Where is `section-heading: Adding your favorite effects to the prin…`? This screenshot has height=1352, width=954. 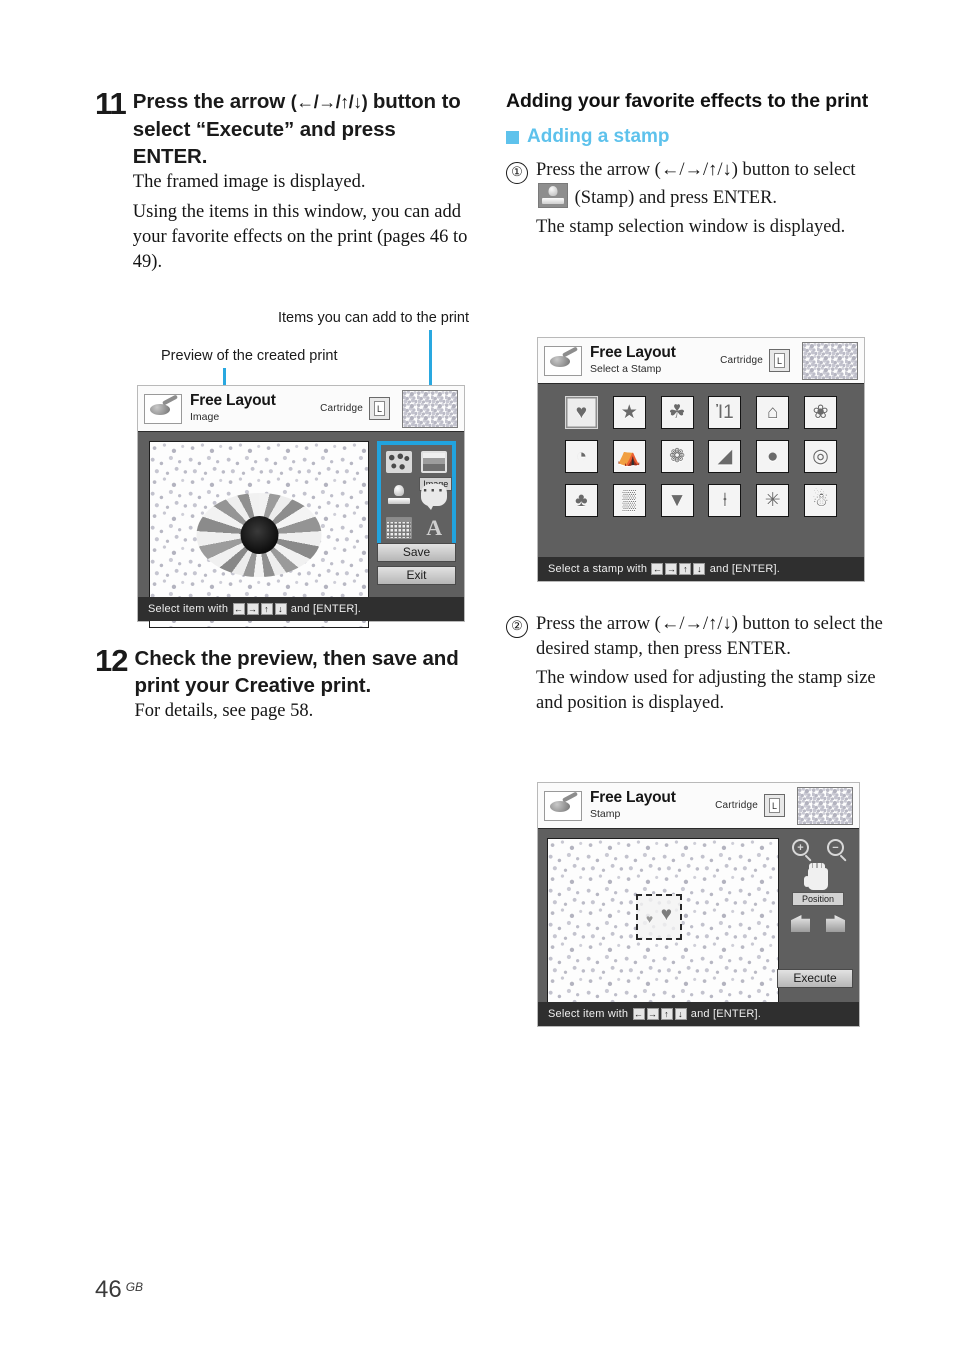
section-heading: Adding your favorite effects to the prin… is located at coordinates (687, 101).